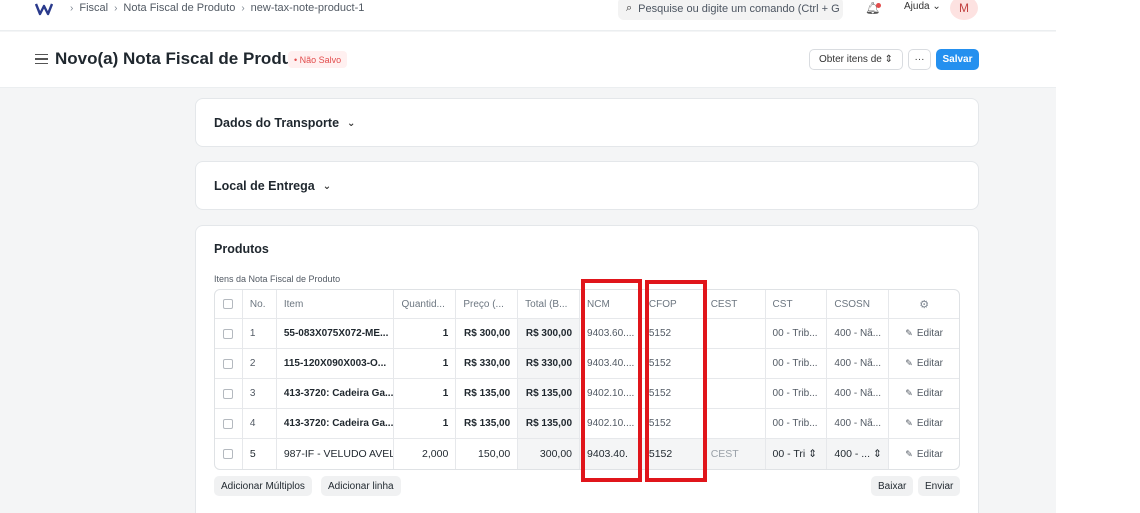  What do you see at coordinates (939, 486) in the screenshot?
I see `upload-button: Enviar` at bounding box center [939, 486].